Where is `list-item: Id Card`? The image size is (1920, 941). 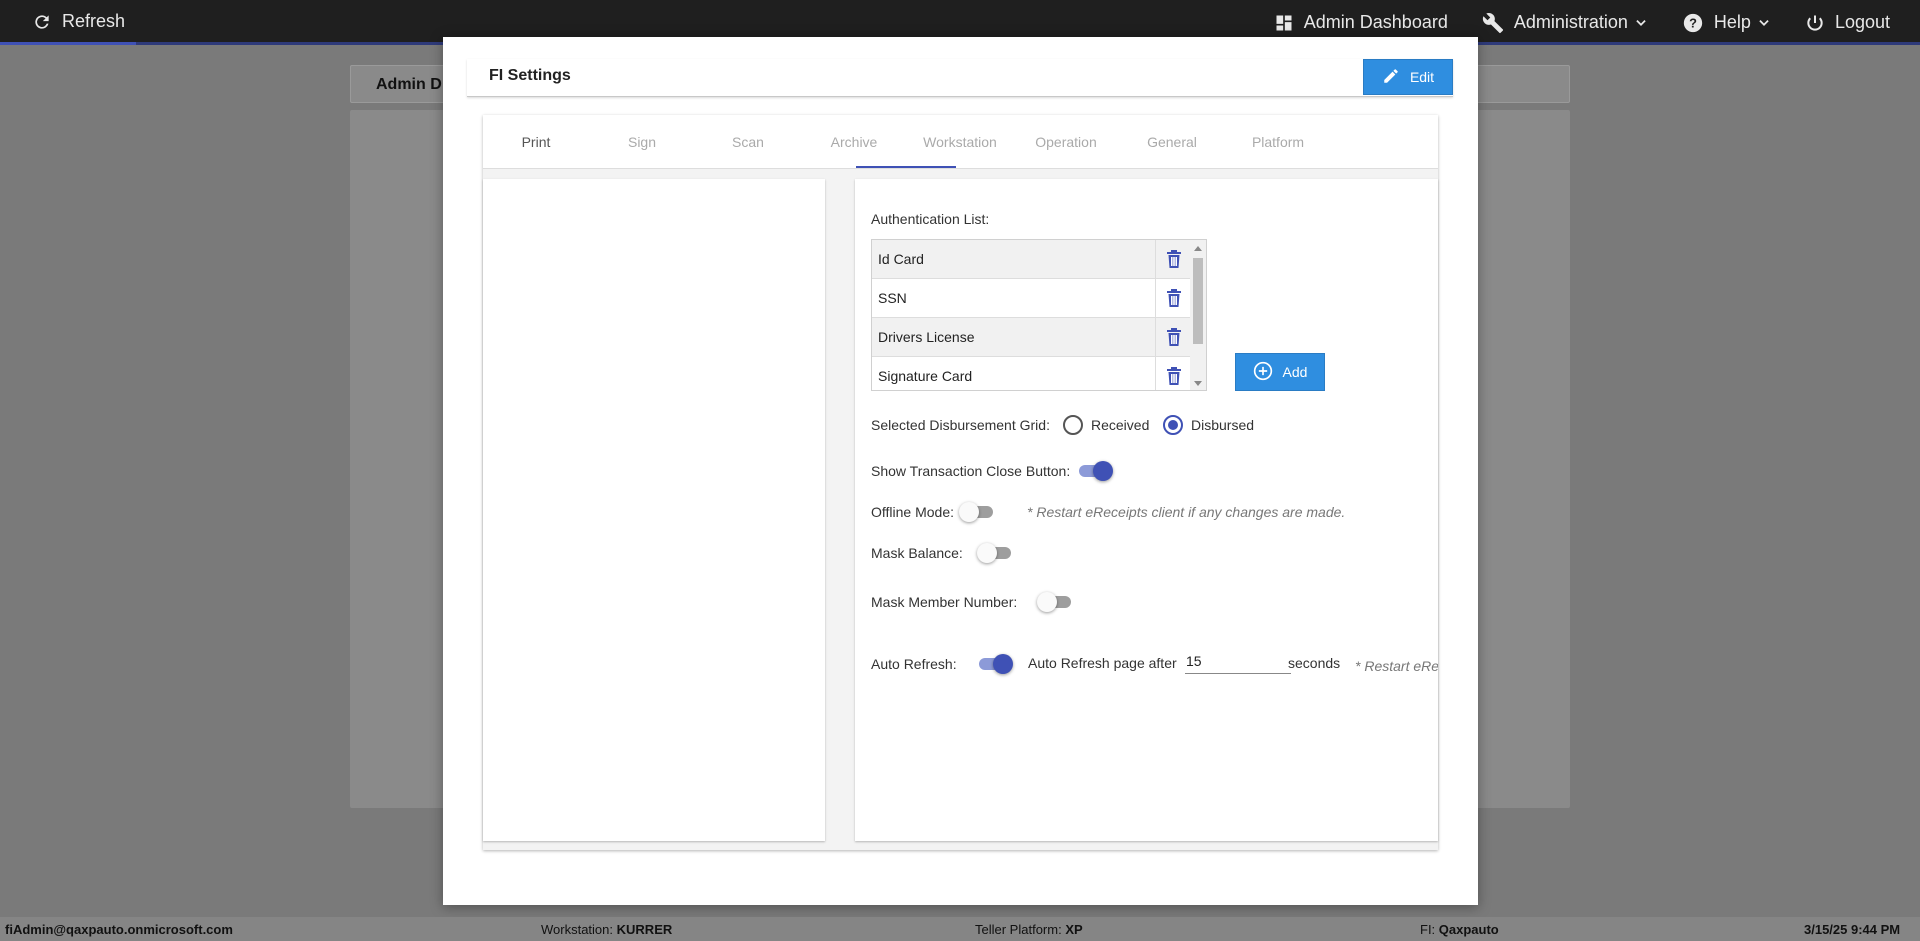 list-item: Id Card is located at coordinates (1032, 259).